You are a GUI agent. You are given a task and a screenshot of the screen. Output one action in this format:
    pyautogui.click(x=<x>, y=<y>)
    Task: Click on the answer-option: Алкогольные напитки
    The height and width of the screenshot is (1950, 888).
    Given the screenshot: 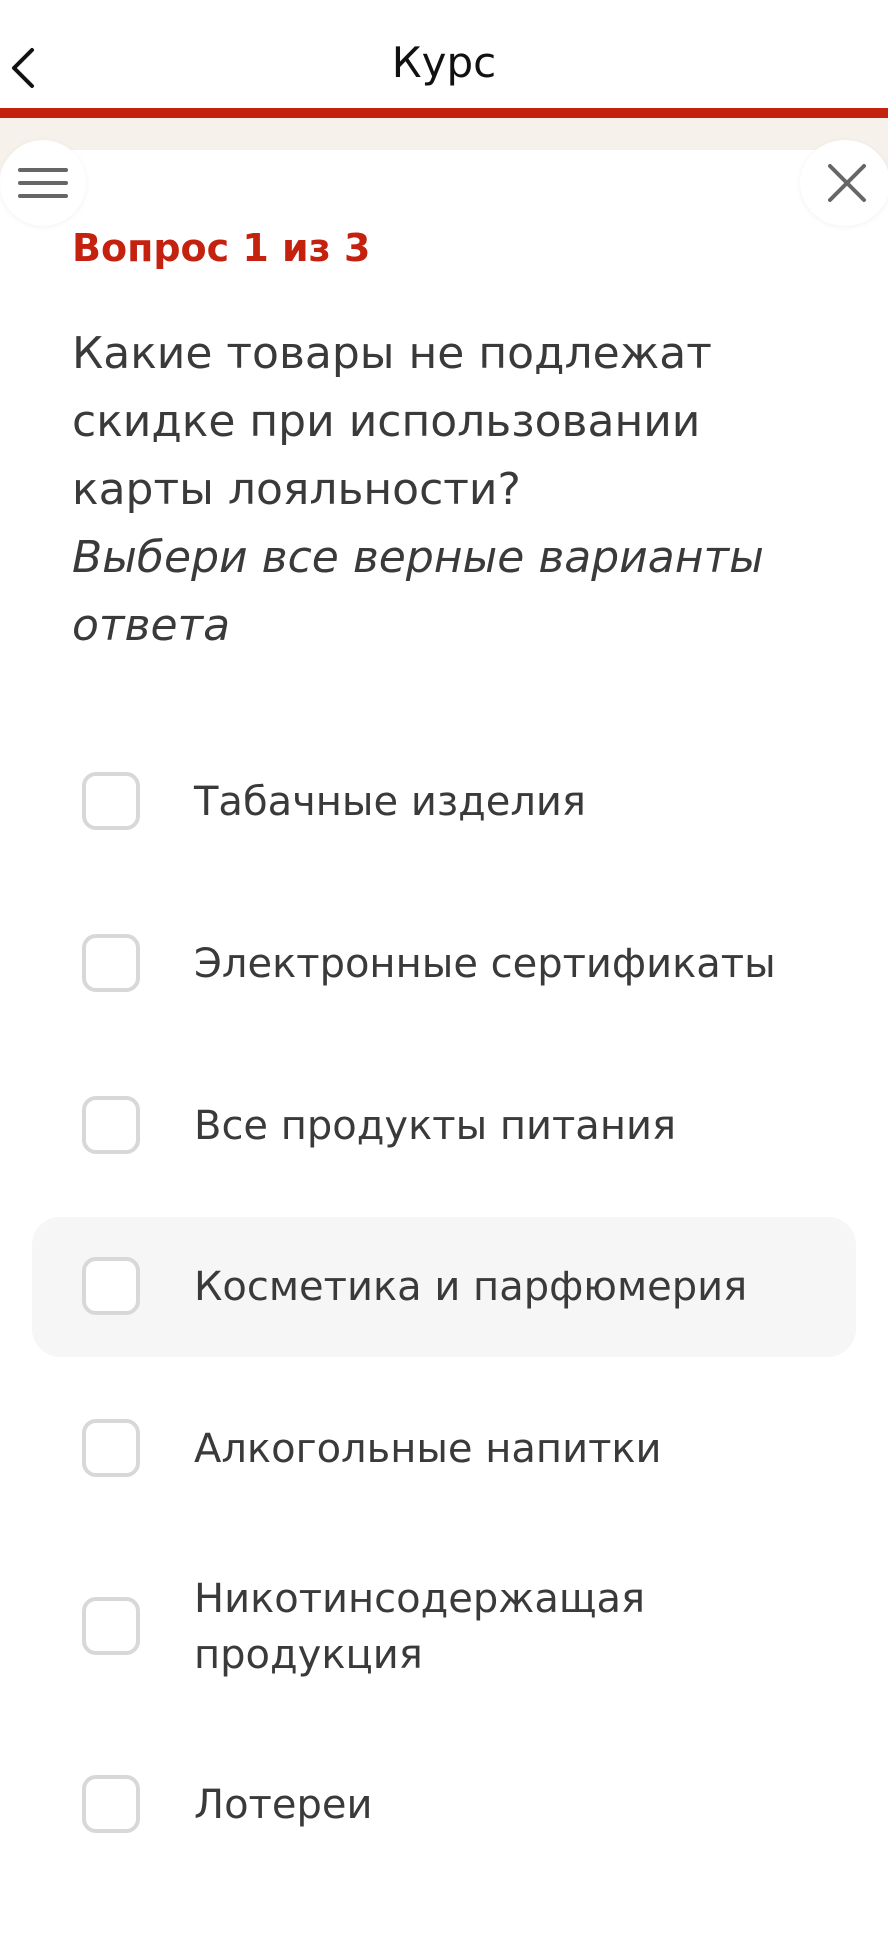 What is the action you would take?
    pyautogui.click(x=444, y=1449)
    